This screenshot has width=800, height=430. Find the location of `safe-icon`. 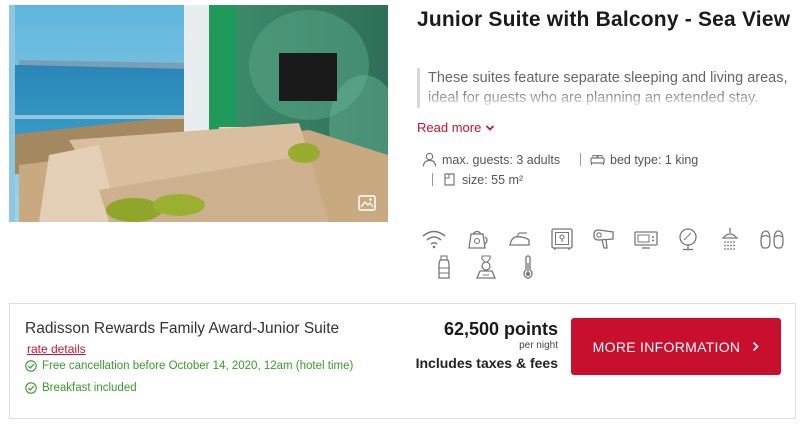

safe-icon is located at coordinates (562, 239).